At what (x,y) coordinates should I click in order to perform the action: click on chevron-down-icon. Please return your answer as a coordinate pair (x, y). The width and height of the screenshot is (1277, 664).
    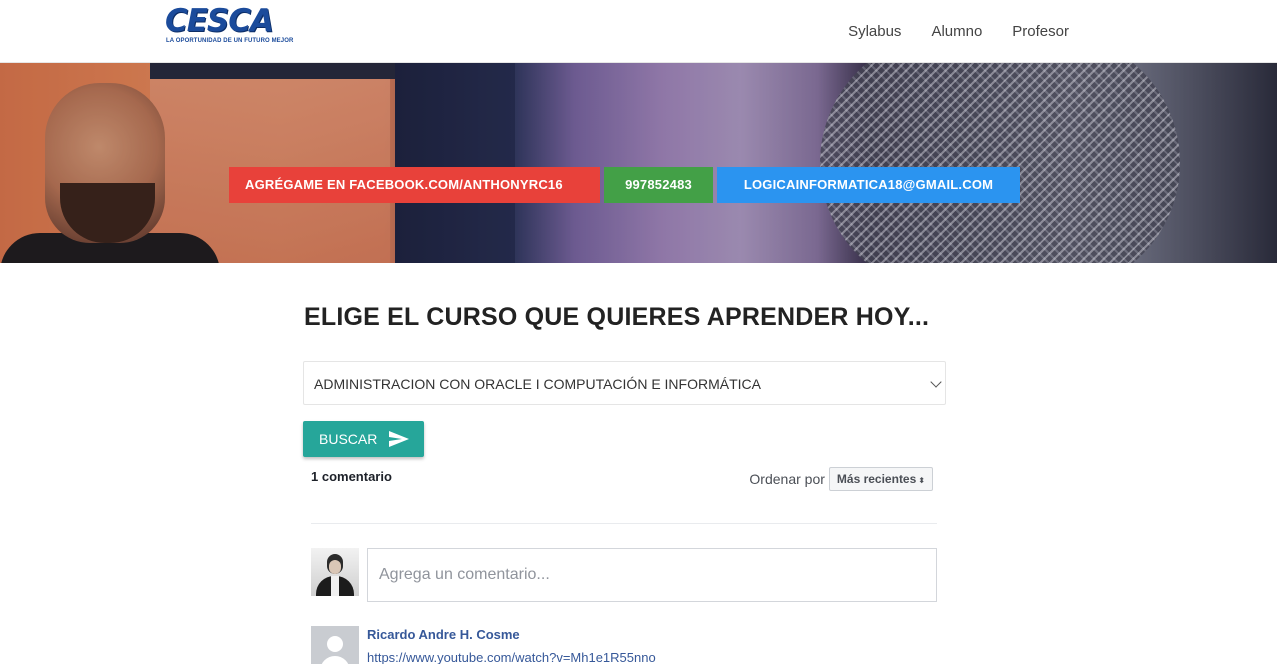
    Looking at the image, I should click on (936, 382).